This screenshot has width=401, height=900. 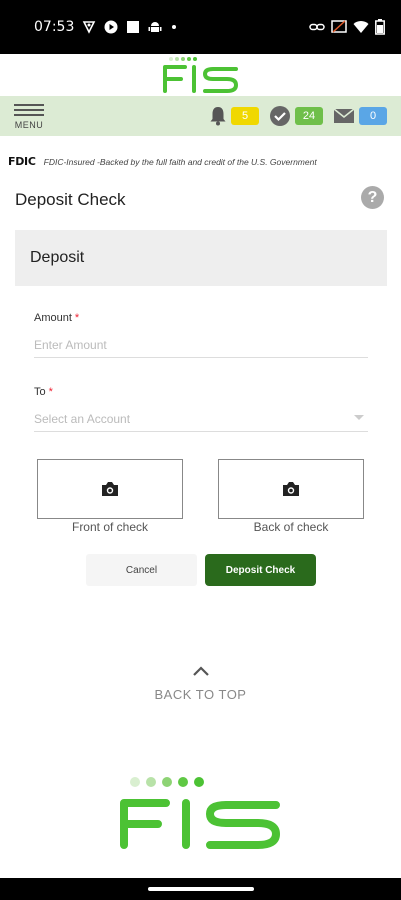 What do you see at coordinates (245, 116) in the screenshot?
I see `notifications-badge: 5` at bounding box center [245, 116].